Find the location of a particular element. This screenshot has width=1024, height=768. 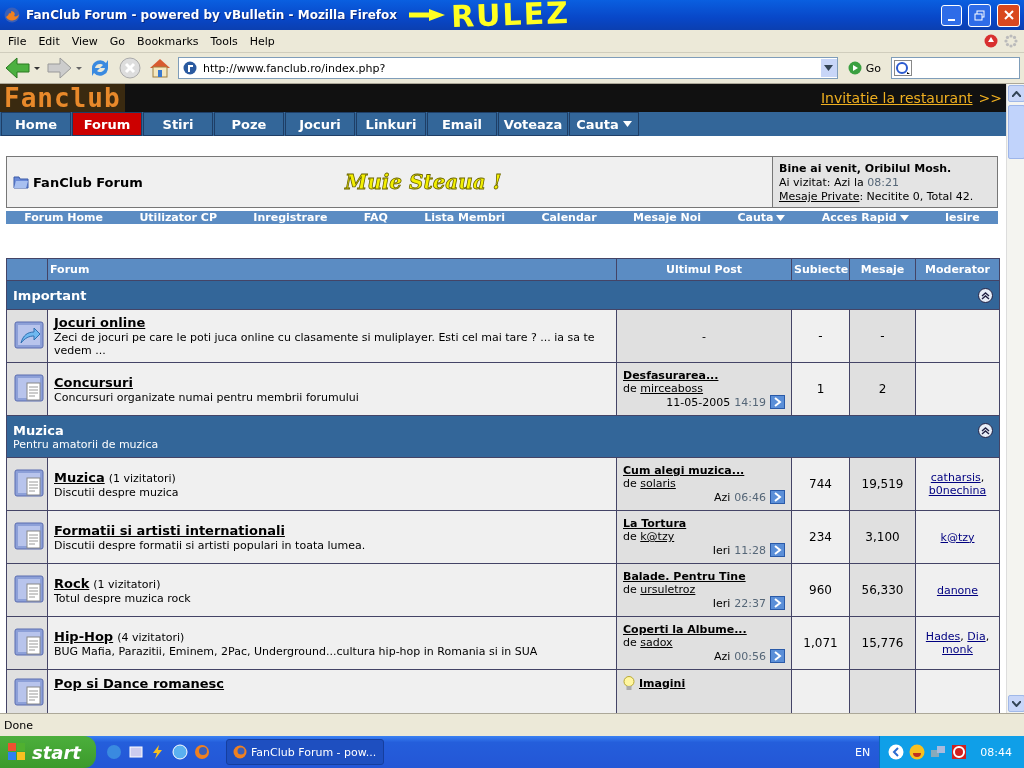

author-link: ursuletroz is located at coordinates (668, 589).